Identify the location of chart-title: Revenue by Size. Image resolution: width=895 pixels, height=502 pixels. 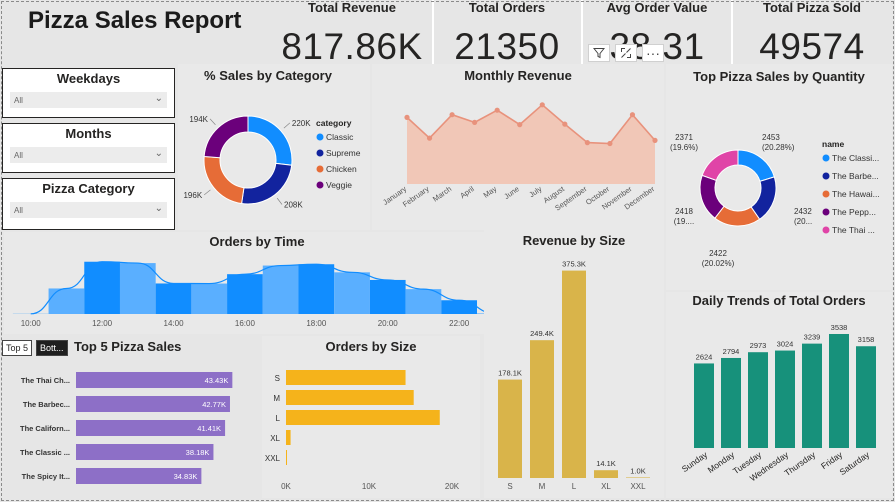
(574, 240).